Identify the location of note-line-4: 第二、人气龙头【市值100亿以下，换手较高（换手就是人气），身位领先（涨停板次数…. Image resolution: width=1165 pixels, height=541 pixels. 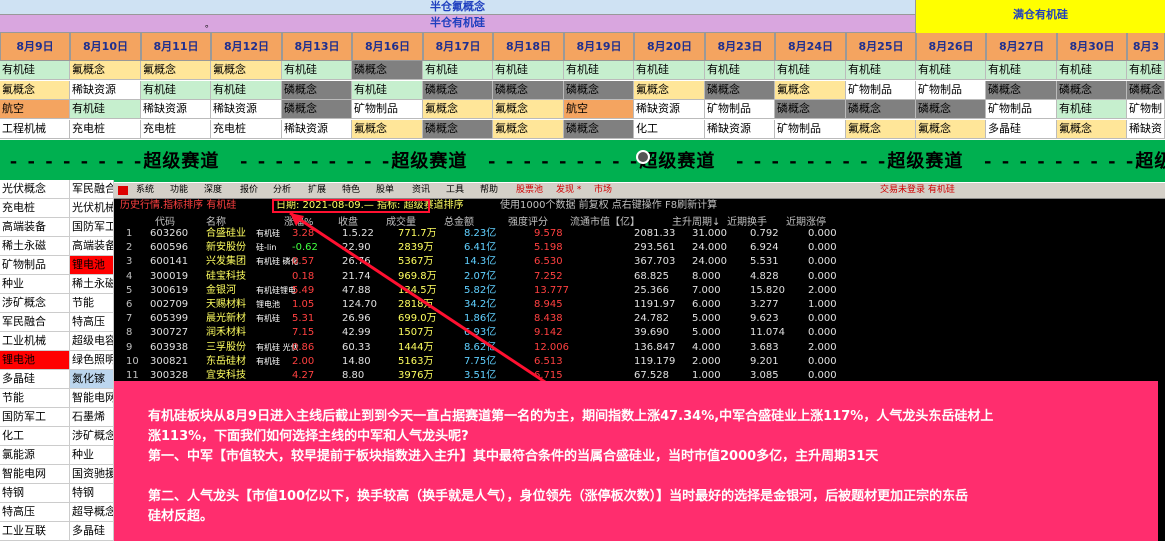
(558, 496).